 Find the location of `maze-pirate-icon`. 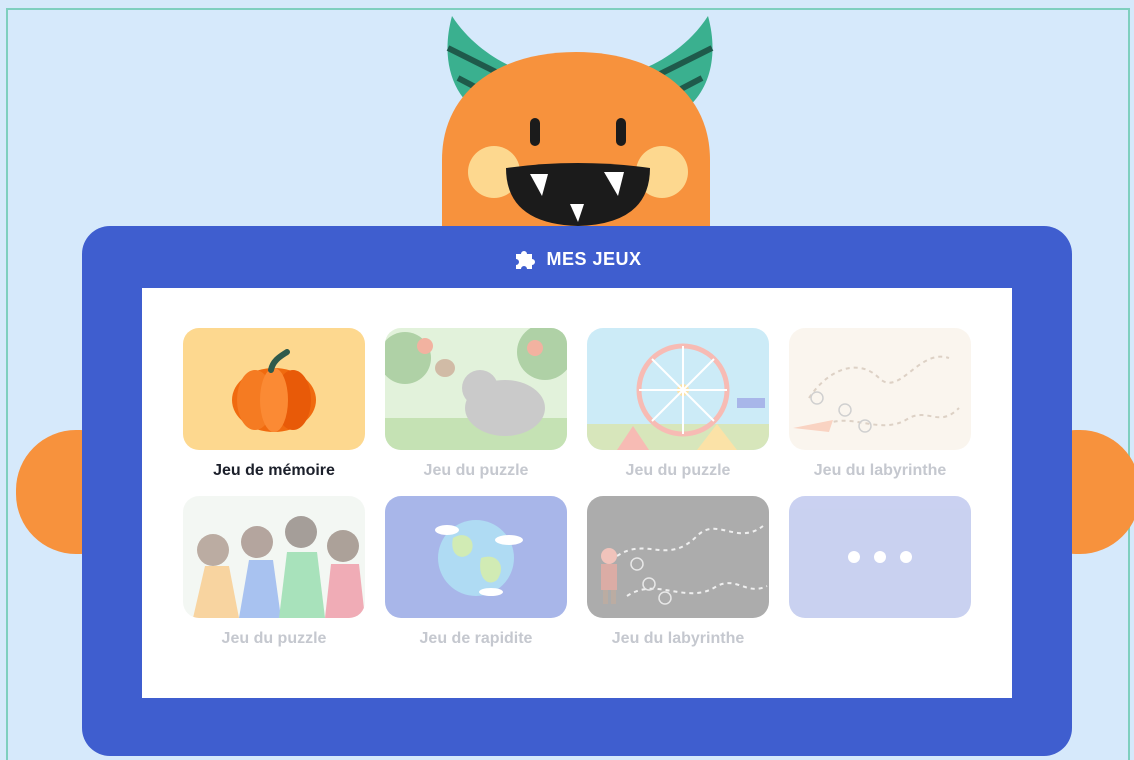

maze-pirate-icon is located at coordinates (678, 557).